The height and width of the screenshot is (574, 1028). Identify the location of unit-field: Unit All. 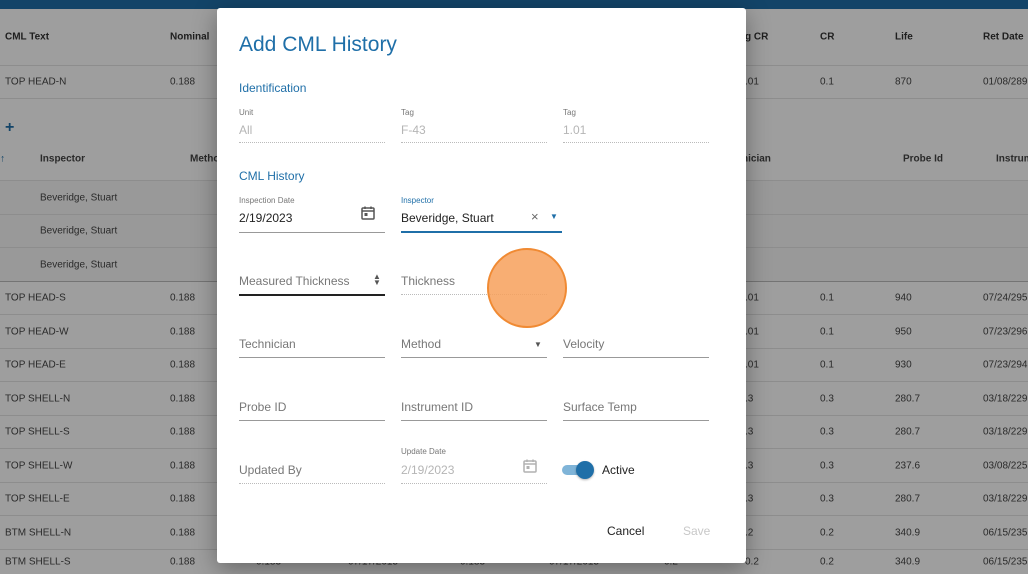
(312, 126).